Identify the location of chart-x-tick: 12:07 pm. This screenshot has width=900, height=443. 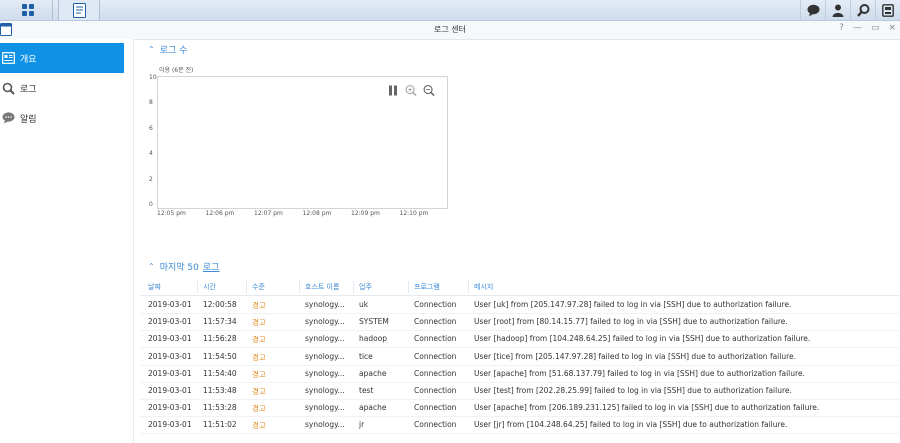
(268, 213).